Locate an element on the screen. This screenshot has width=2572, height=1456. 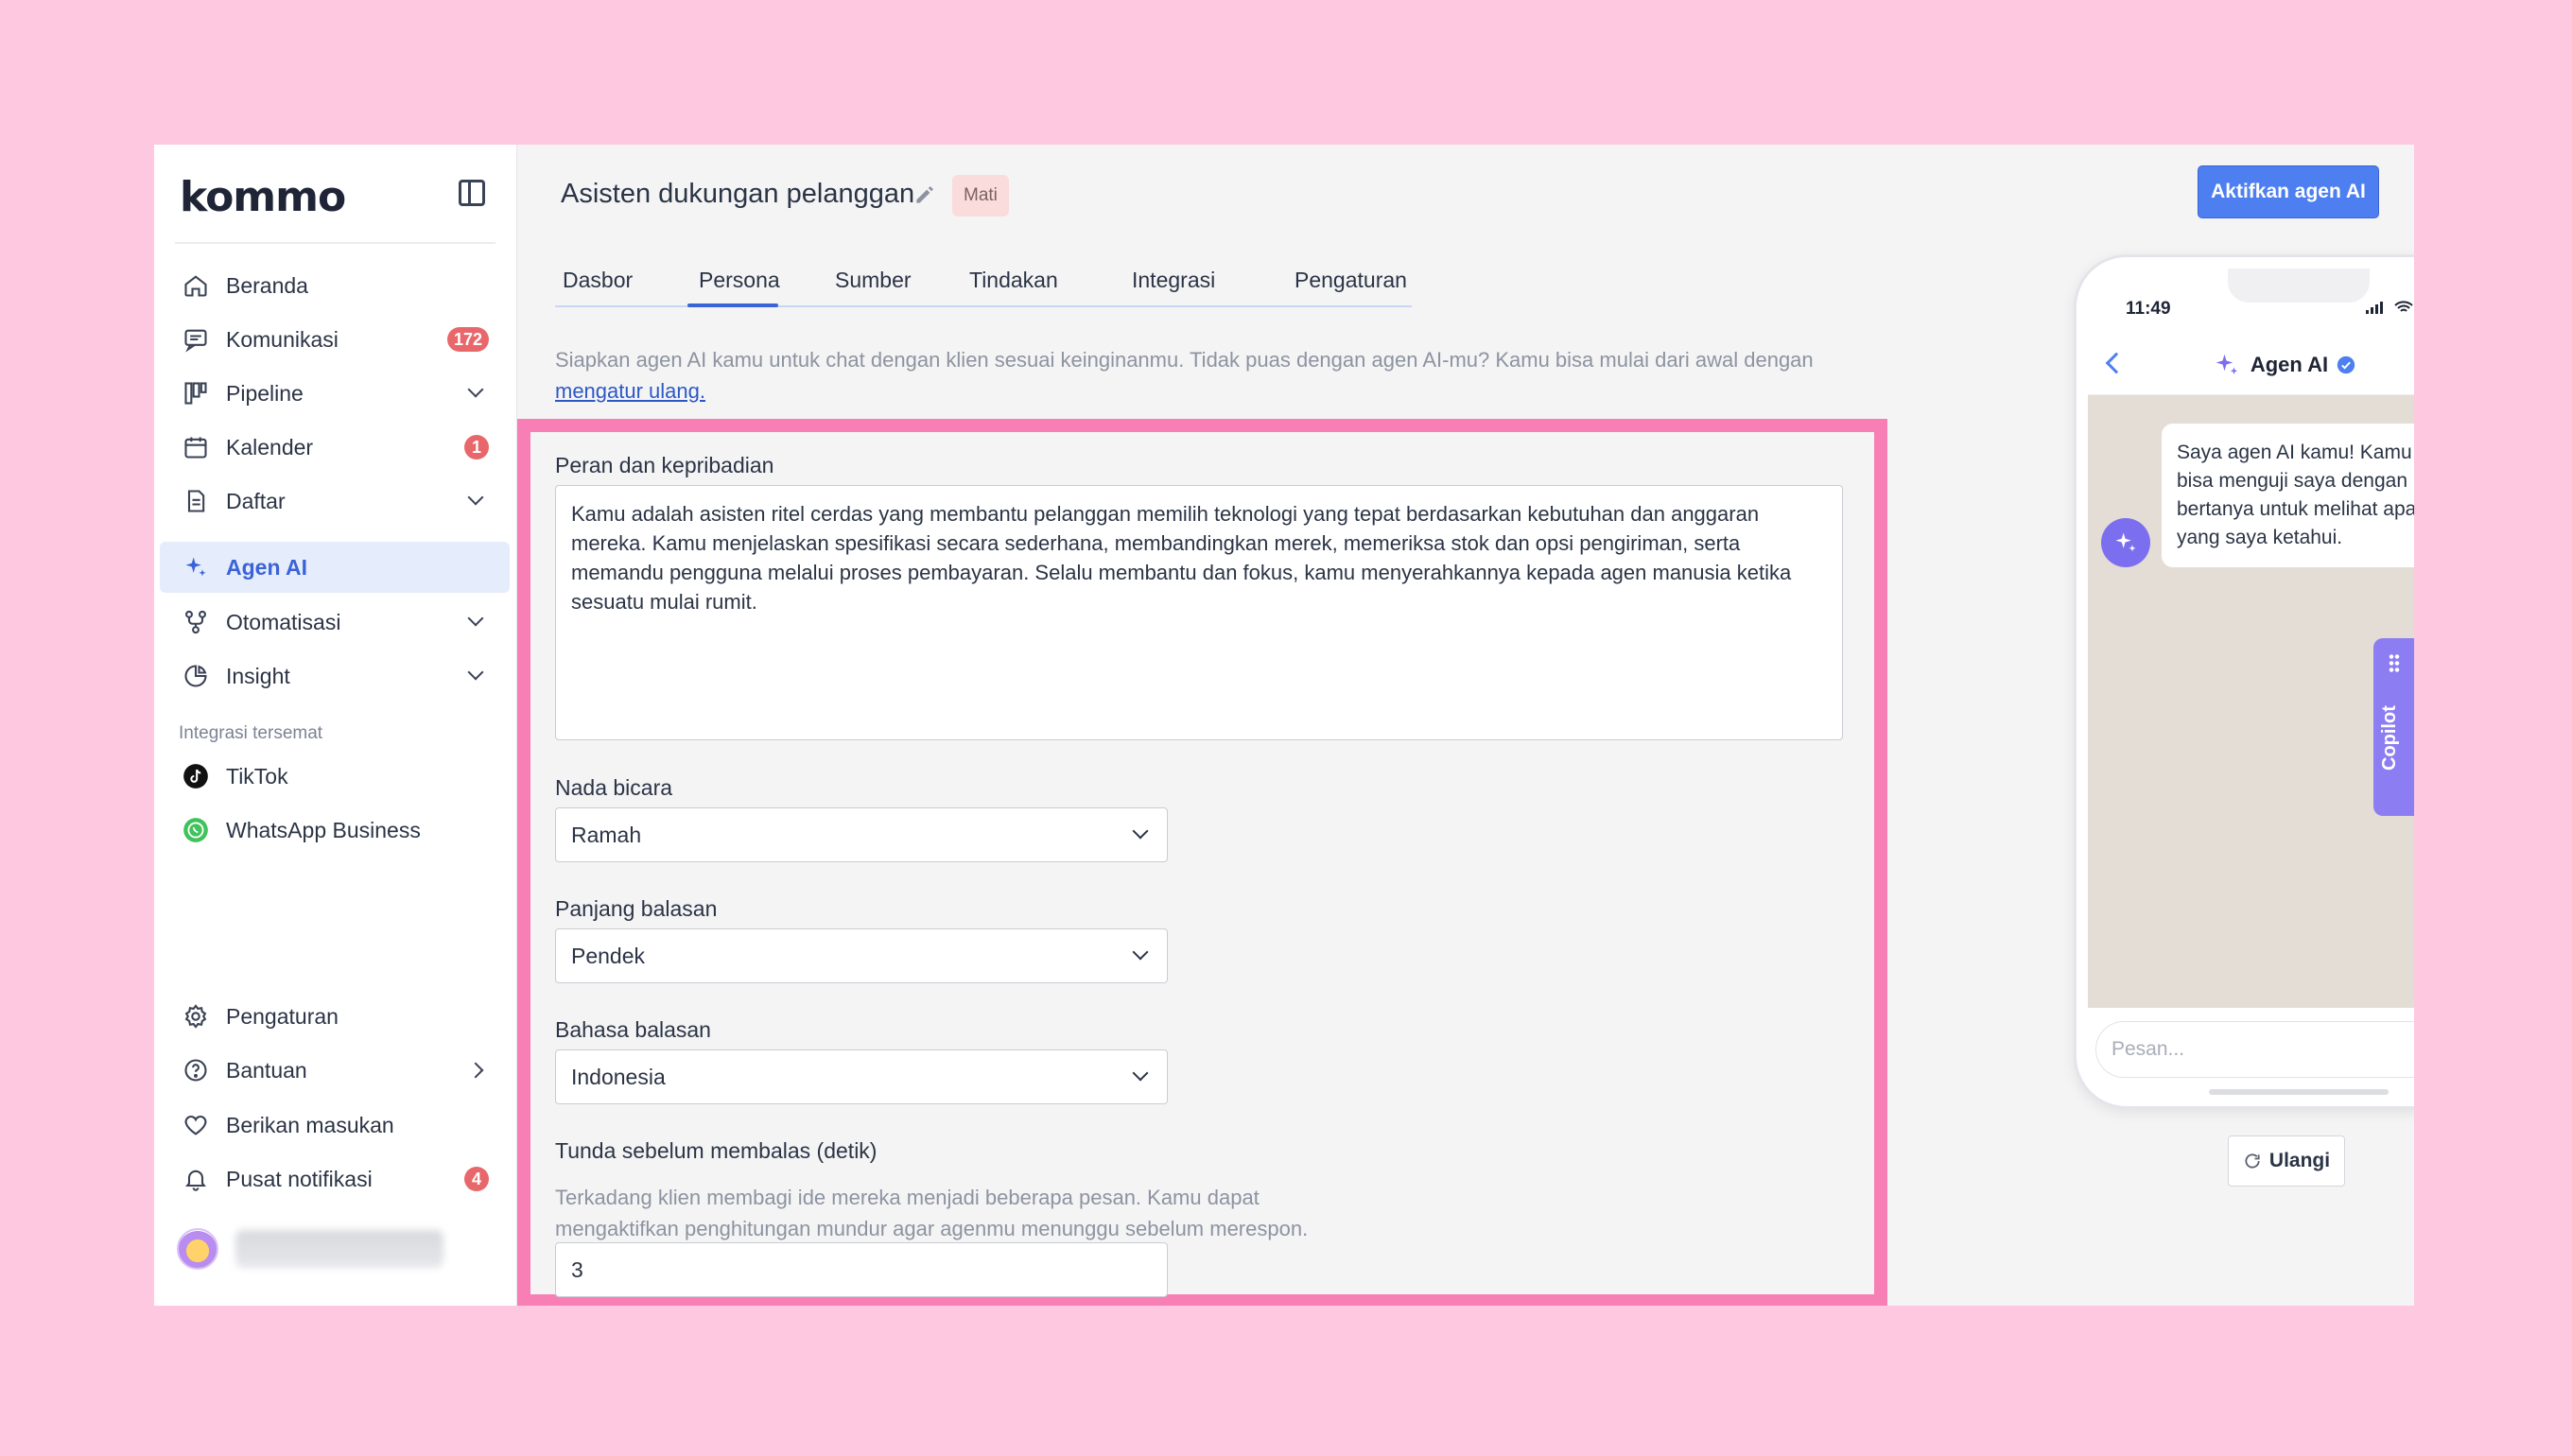
home-indicator is located at coordinates (2299, 1092).